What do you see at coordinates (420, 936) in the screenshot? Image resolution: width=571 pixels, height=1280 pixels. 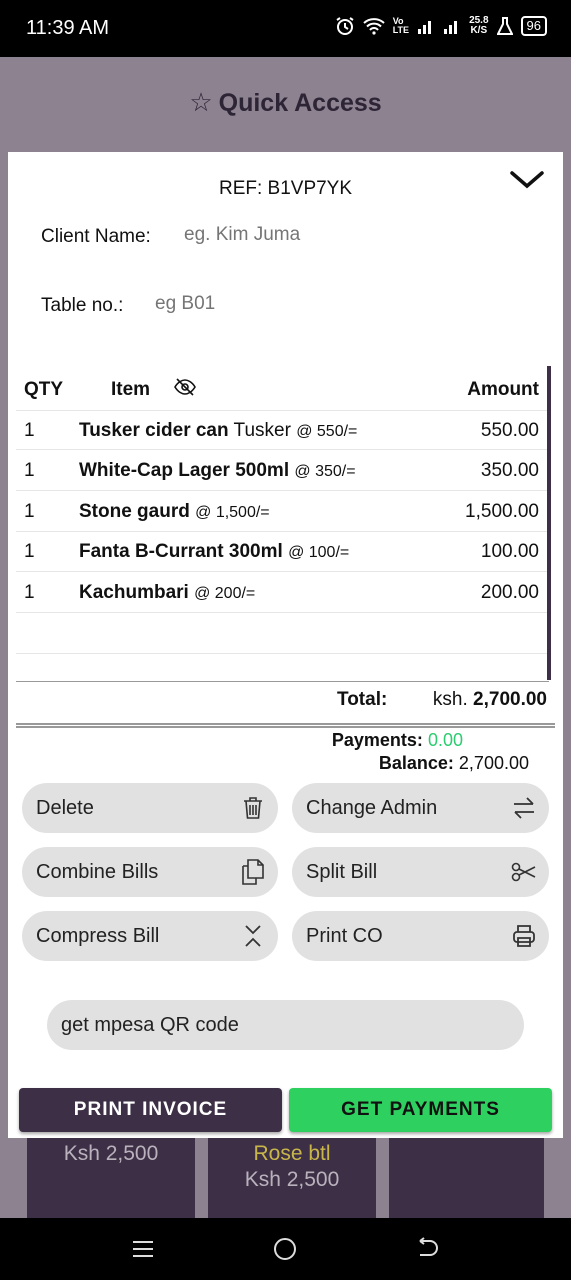 I see `print-co-button: Print CO` at bounding box center [420, 936].